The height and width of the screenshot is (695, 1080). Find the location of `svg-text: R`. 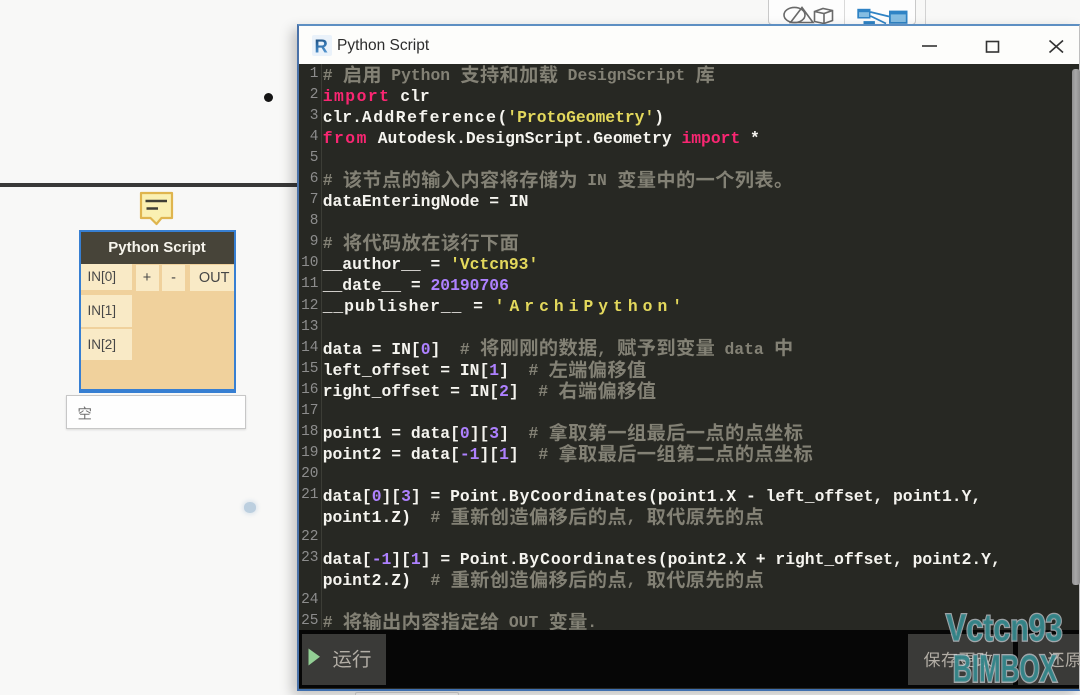

svg-text: R is located at coordinates (320, 46).